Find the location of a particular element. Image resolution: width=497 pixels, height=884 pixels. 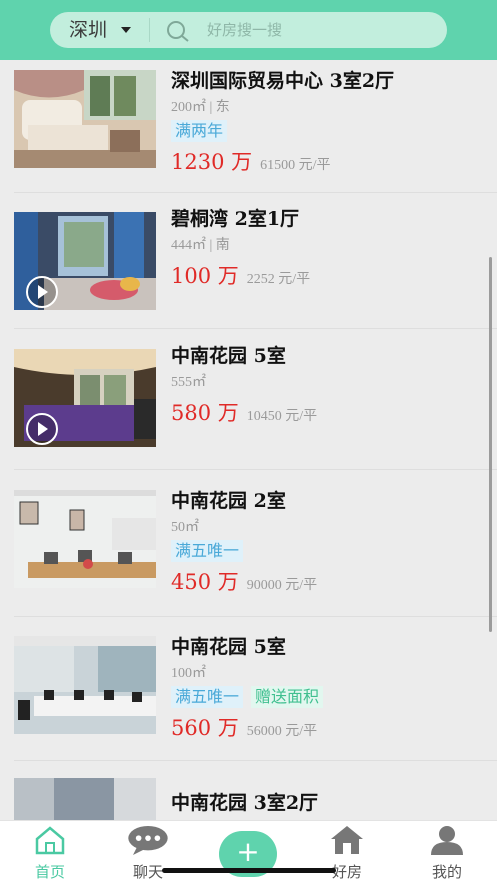

list-item: 中南花园 3室2厅 is located at coordinates (248, 796).